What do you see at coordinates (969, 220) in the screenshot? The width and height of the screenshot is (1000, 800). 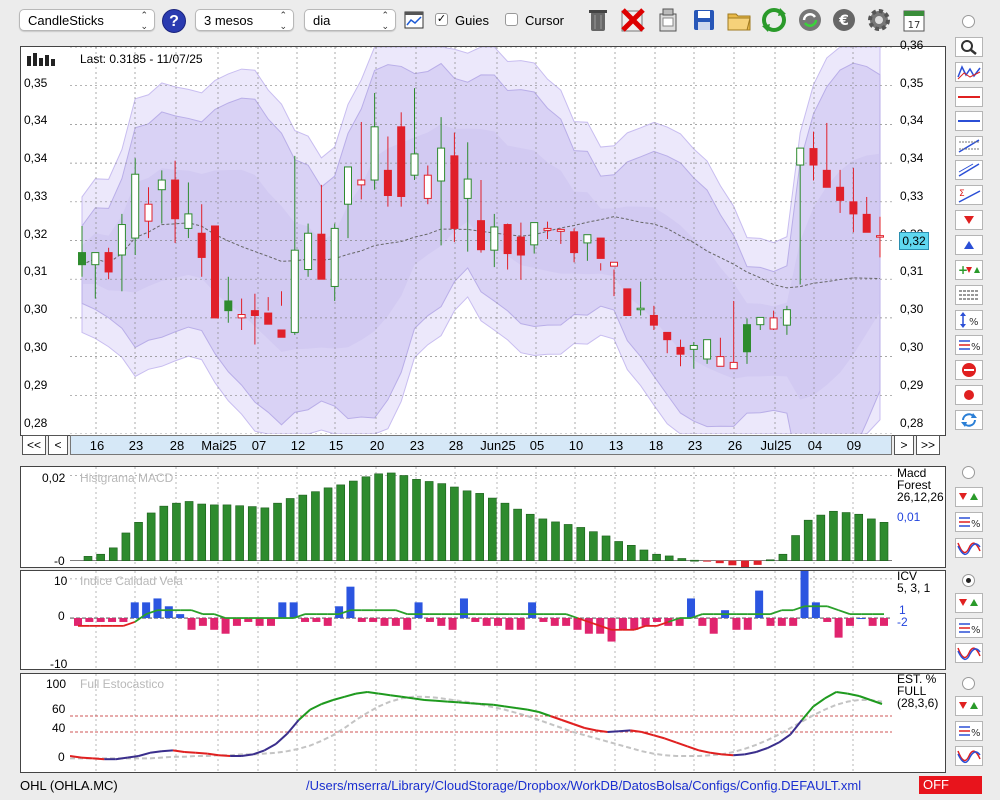 I see `down-arrow-icon` at bounding box center [969, 220].